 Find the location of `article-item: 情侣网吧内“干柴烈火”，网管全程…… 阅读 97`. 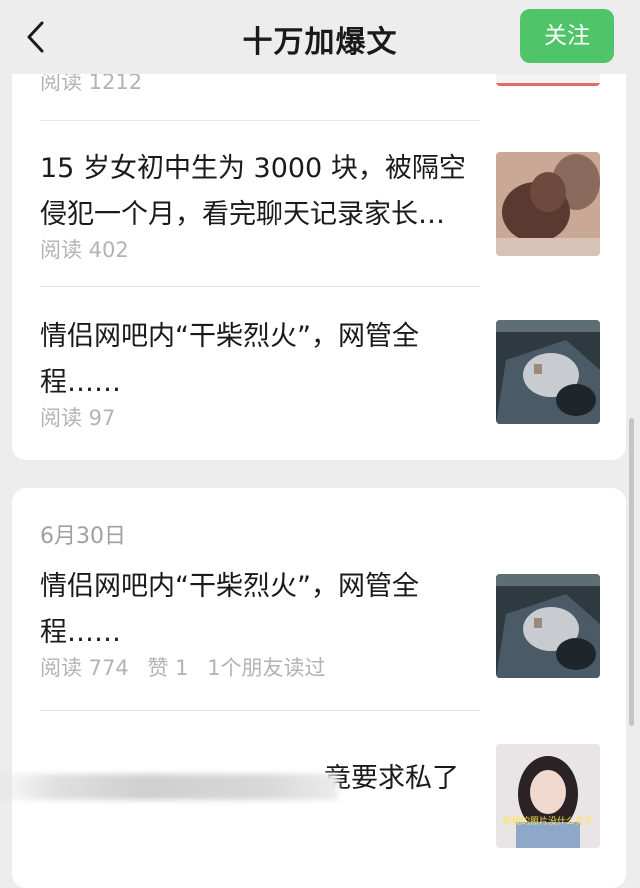

article-item: 情侣网吧内“干柴烈火”，网管全程…… 阅读 97 is located at coordinates (327, 374).